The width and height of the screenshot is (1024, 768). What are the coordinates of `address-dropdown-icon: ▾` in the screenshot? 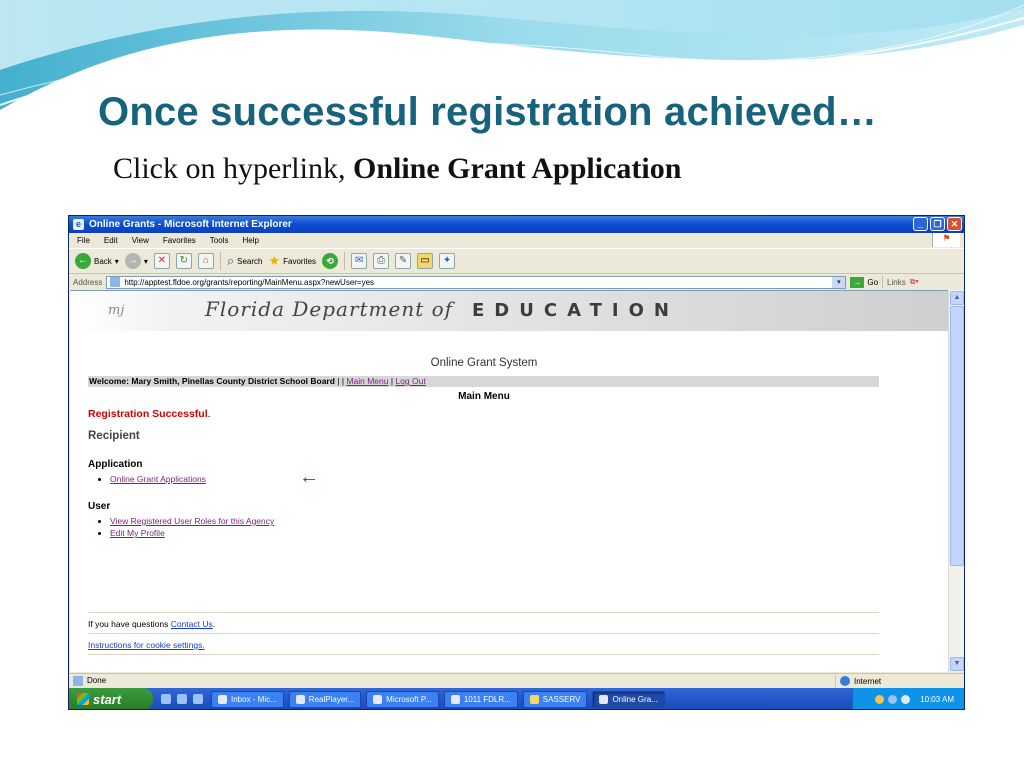 It's located at (839, 282).